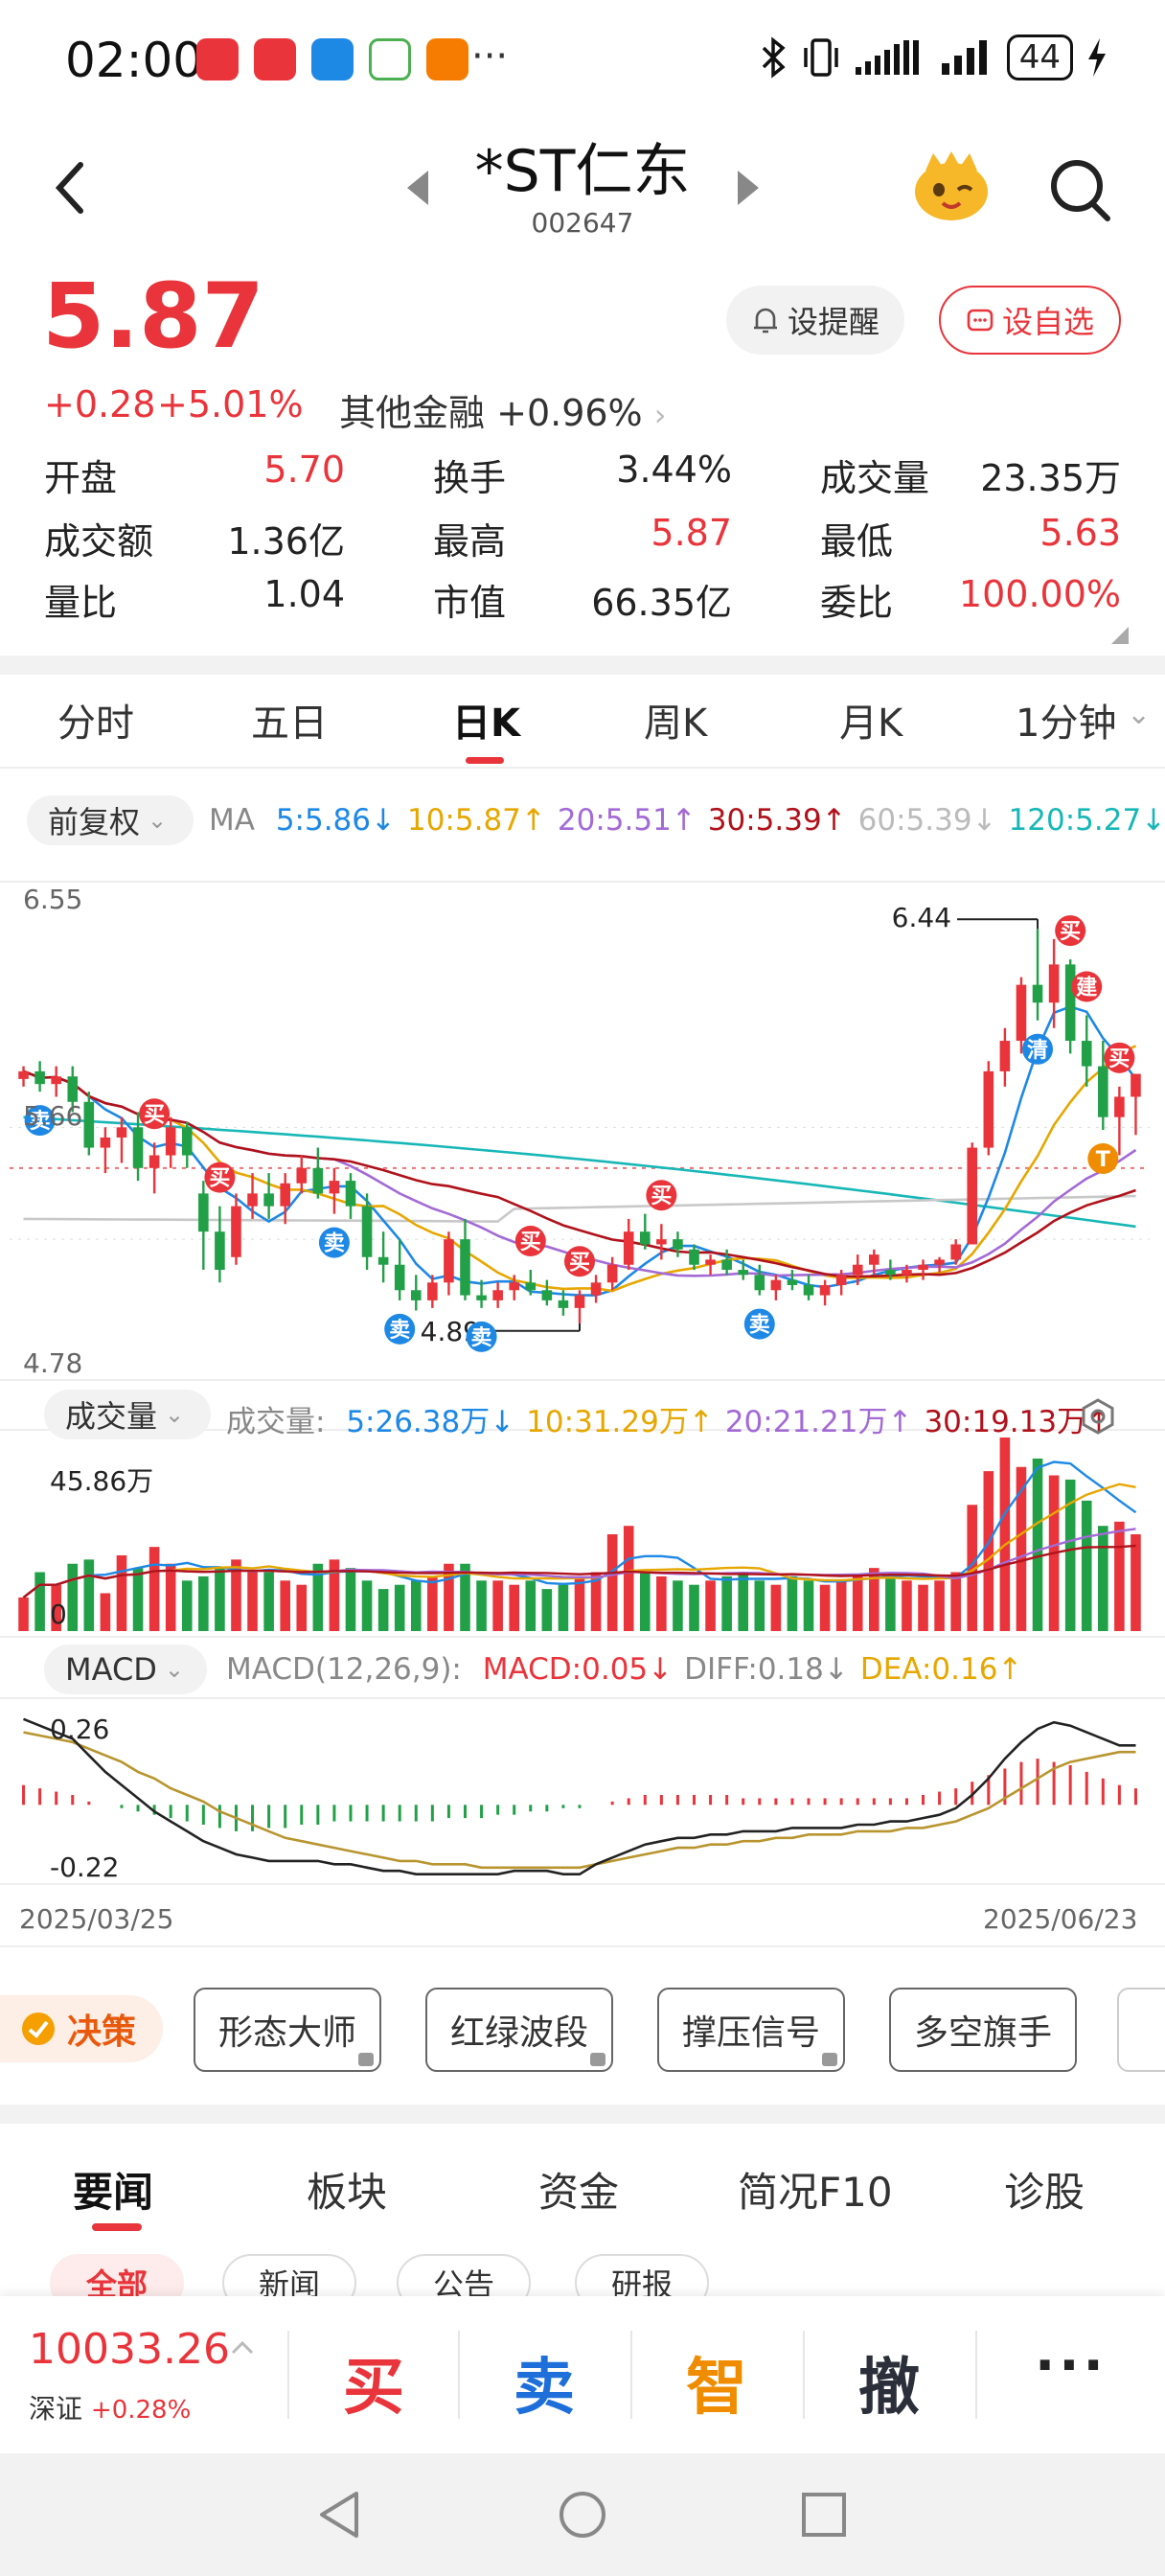 The height and width of the screenshot is (2576, 1165). I want to click on price-change: +0.28, so click(100, 404).